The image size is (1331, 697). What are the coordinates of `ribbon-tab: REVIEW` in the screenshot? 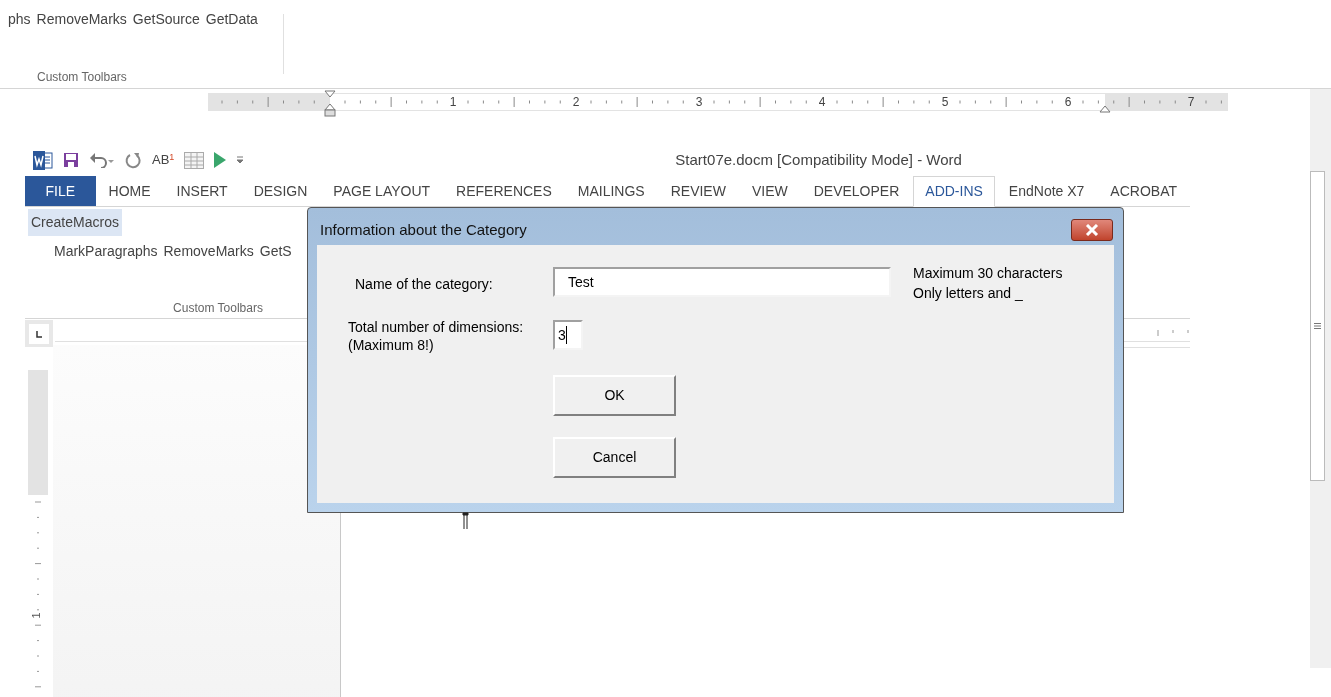 It's located at (698, 191).